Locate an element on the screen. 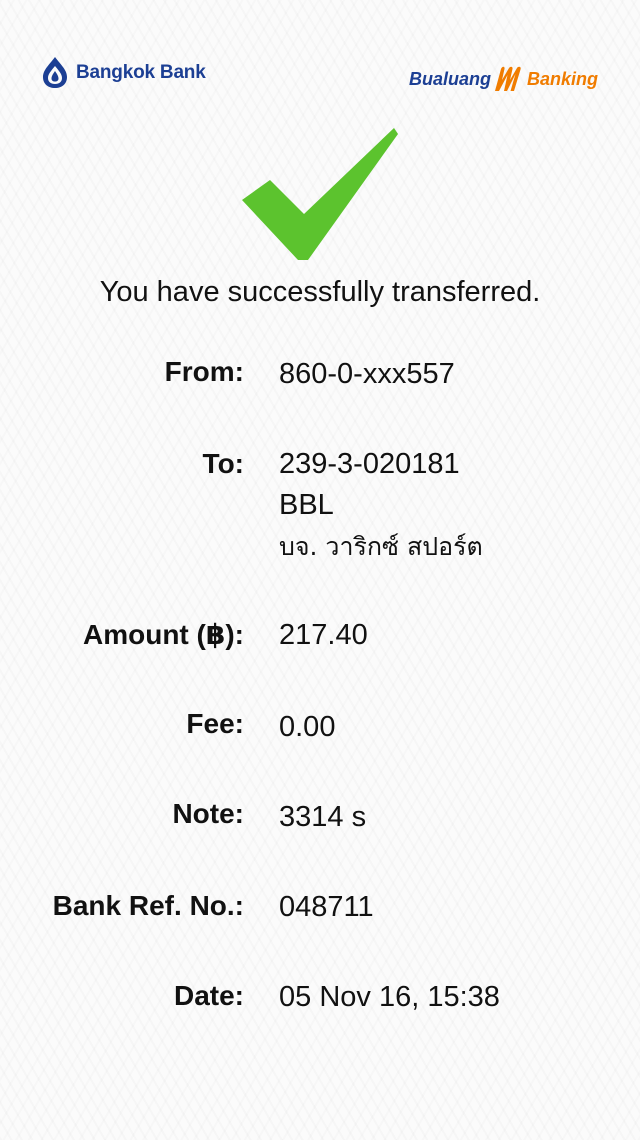 The width and height of the screenshot is (640, 1140). note-label: Note: is located at coordinates (208, 813).